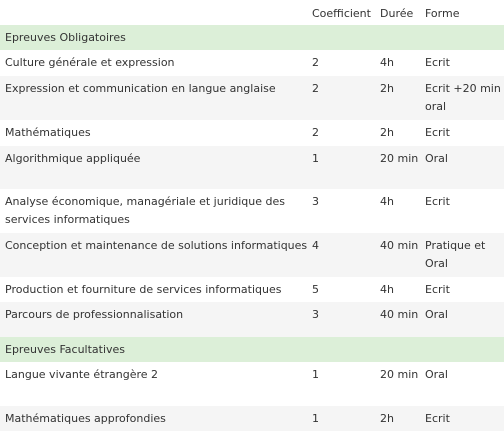  I want to click on header-forme: Forme, so click(442, 13).